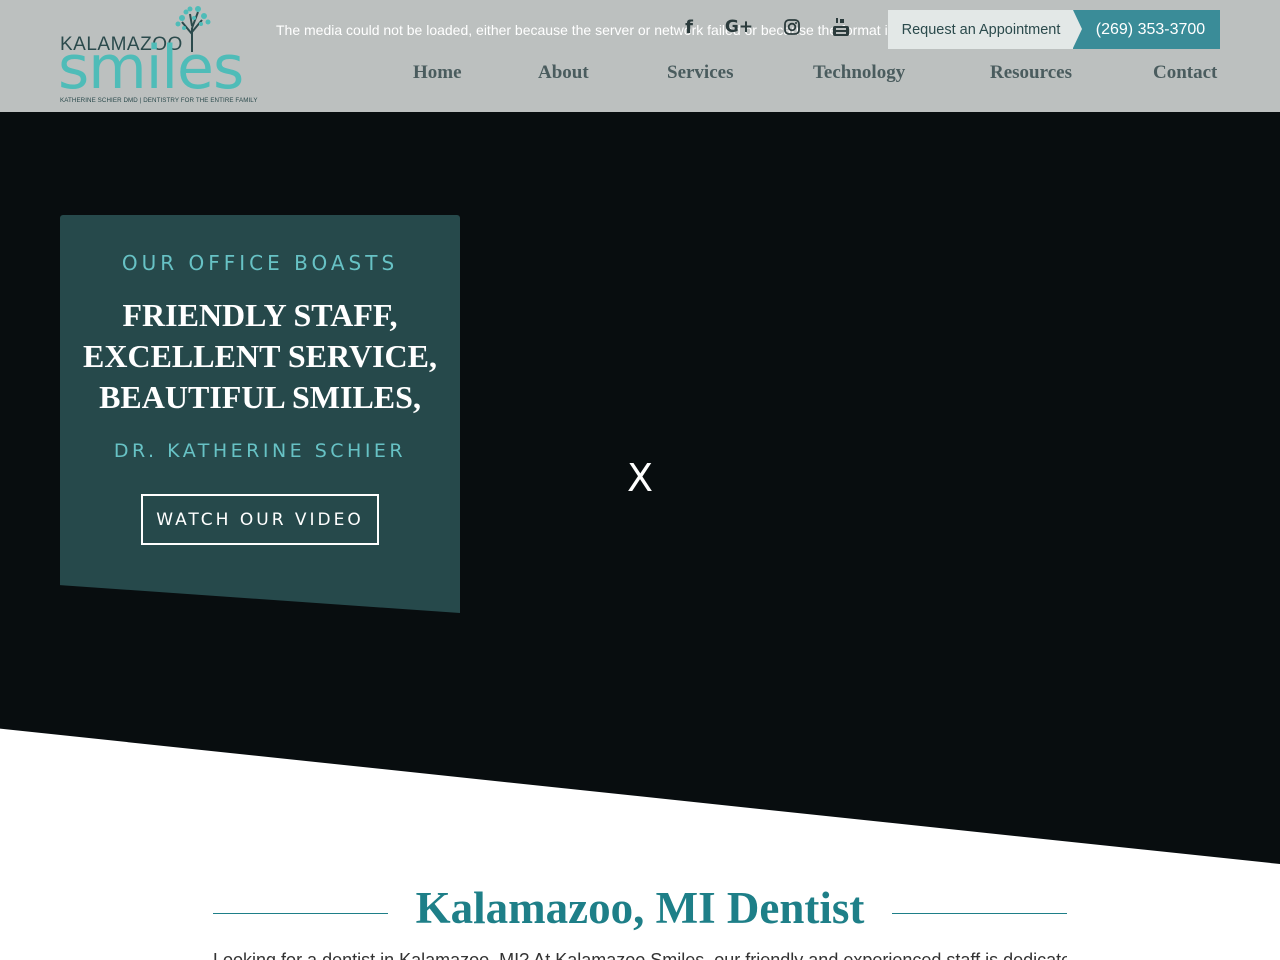 This screenshot has height=960, width=1280. Describe the element at coordinates (700, 75) in the screenshot. I see `nav-item-services: Services` at that location.